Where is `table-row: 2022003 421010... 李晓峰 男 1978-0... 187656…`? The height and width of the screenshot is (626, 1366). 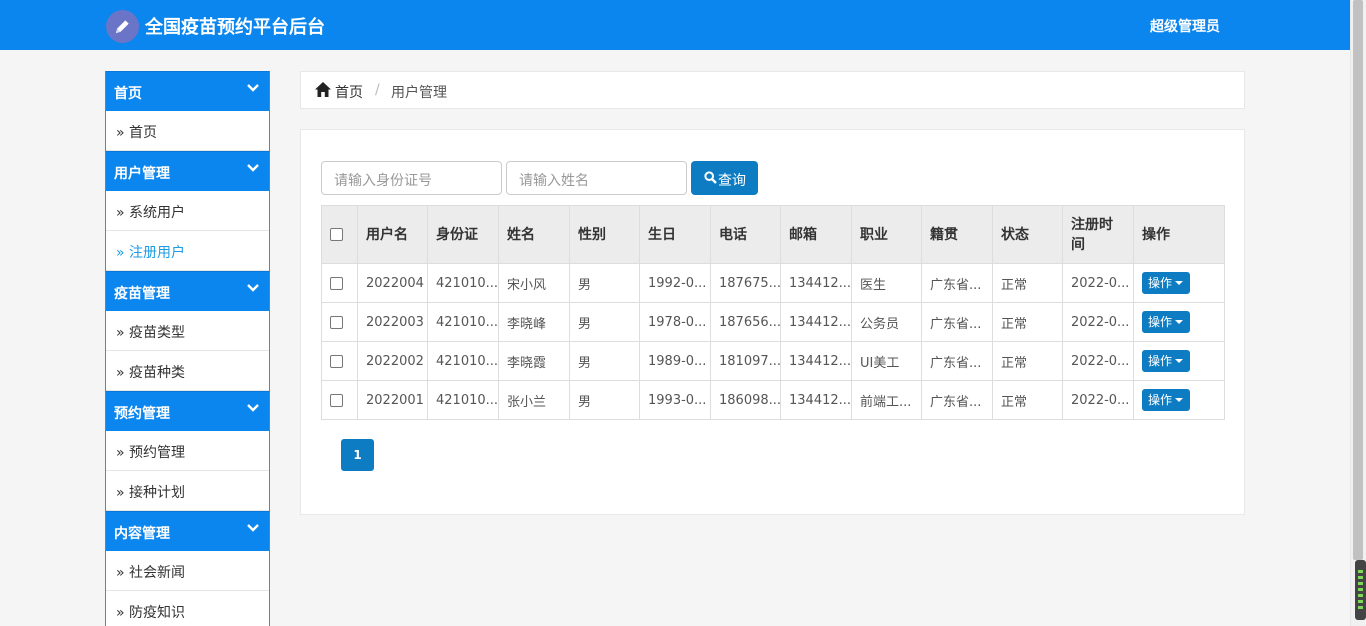 table-row: 2022003 421010... 李晓峰 男 1978-0... 187656… is located at coordinates (773, 322).